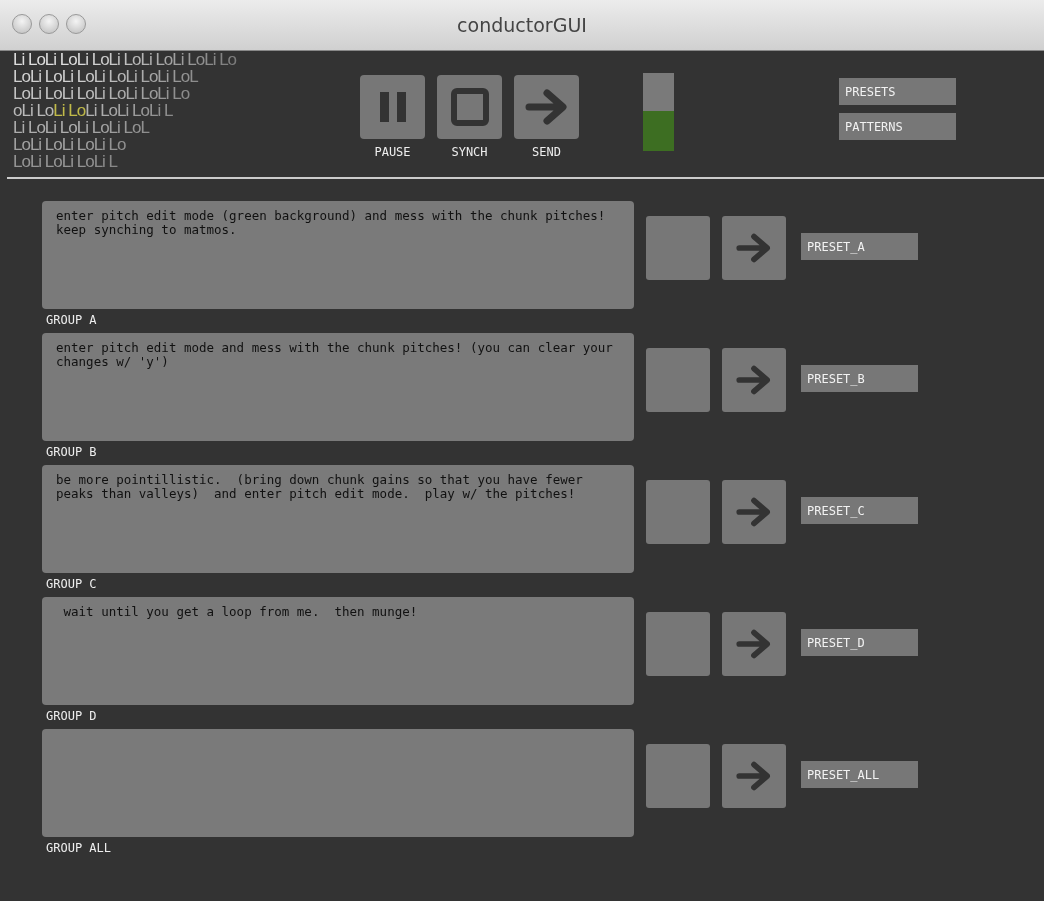 Image resolution: width=1044 pixels, height=901 pixels. I want to click on notes-box: enter pitch edit mode and mess with the chunk pitches! (you can clear your changes w/ 'y'), so click(338, 387).